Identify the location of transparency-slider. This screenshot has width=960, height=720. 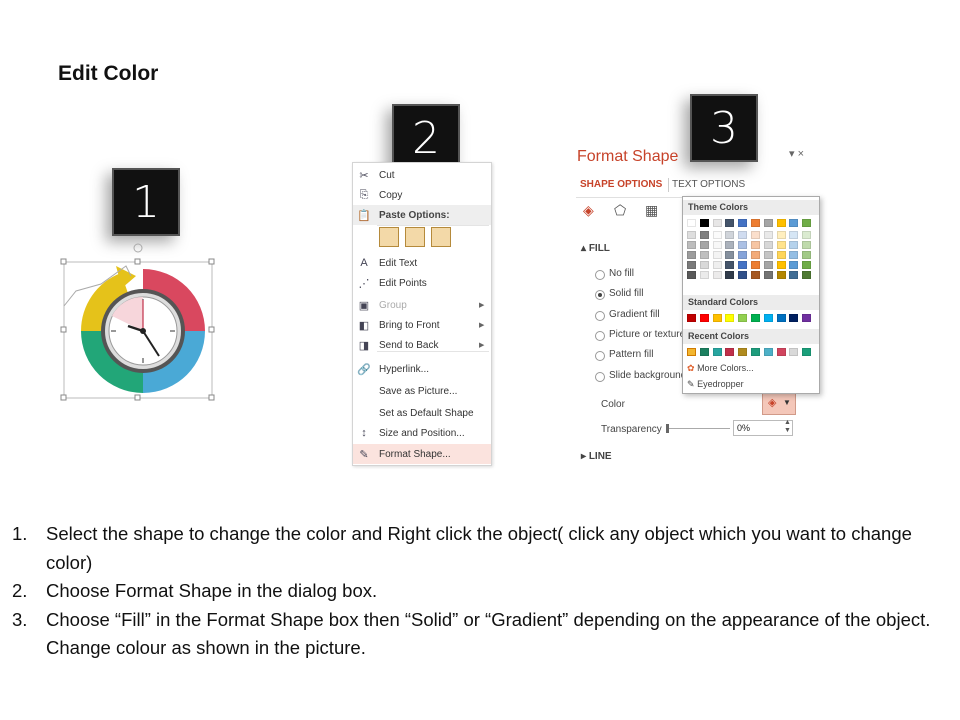
(699, 428).